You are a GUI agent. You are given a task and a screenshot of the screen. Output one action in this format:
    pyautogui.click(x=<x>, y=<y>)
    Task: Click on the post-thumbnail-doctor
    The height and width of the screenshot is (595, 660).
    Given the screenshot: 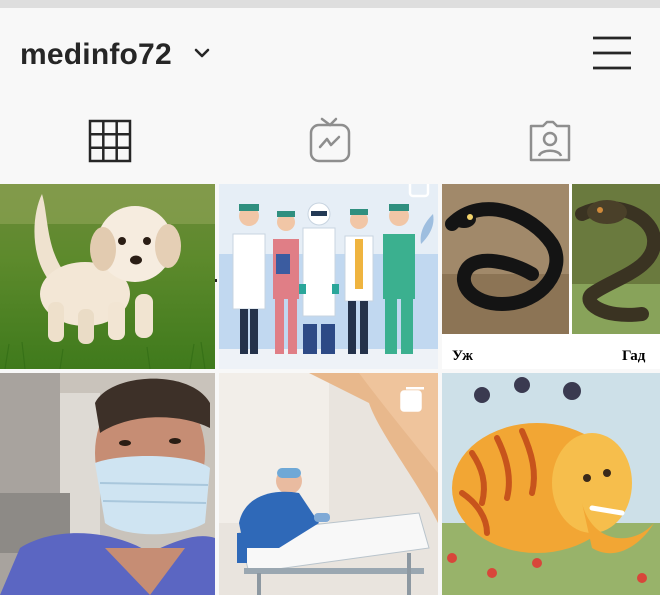 What is the action you would take?
    pyautogui.click(x=107, y=484)
    